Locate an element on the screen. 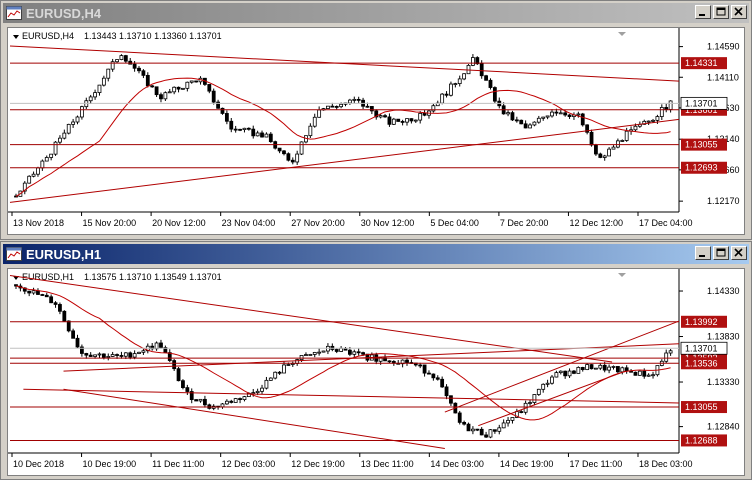 The image size is (752, 480). title-bar-h4: EURUSD,H4 is located at coordinates (376, 13).